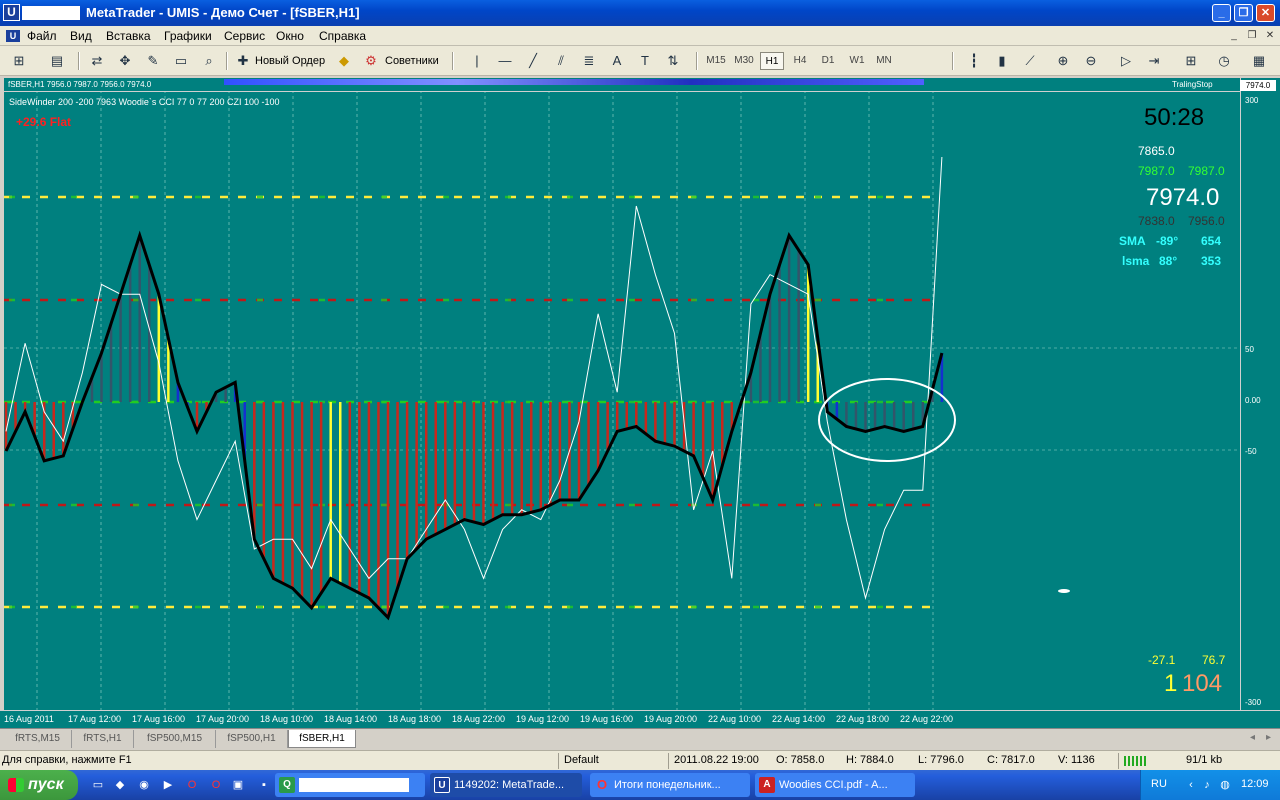 This screenshot has height=800, width=1280. I want to click on network-icon: ◍, so click(1225, 785).